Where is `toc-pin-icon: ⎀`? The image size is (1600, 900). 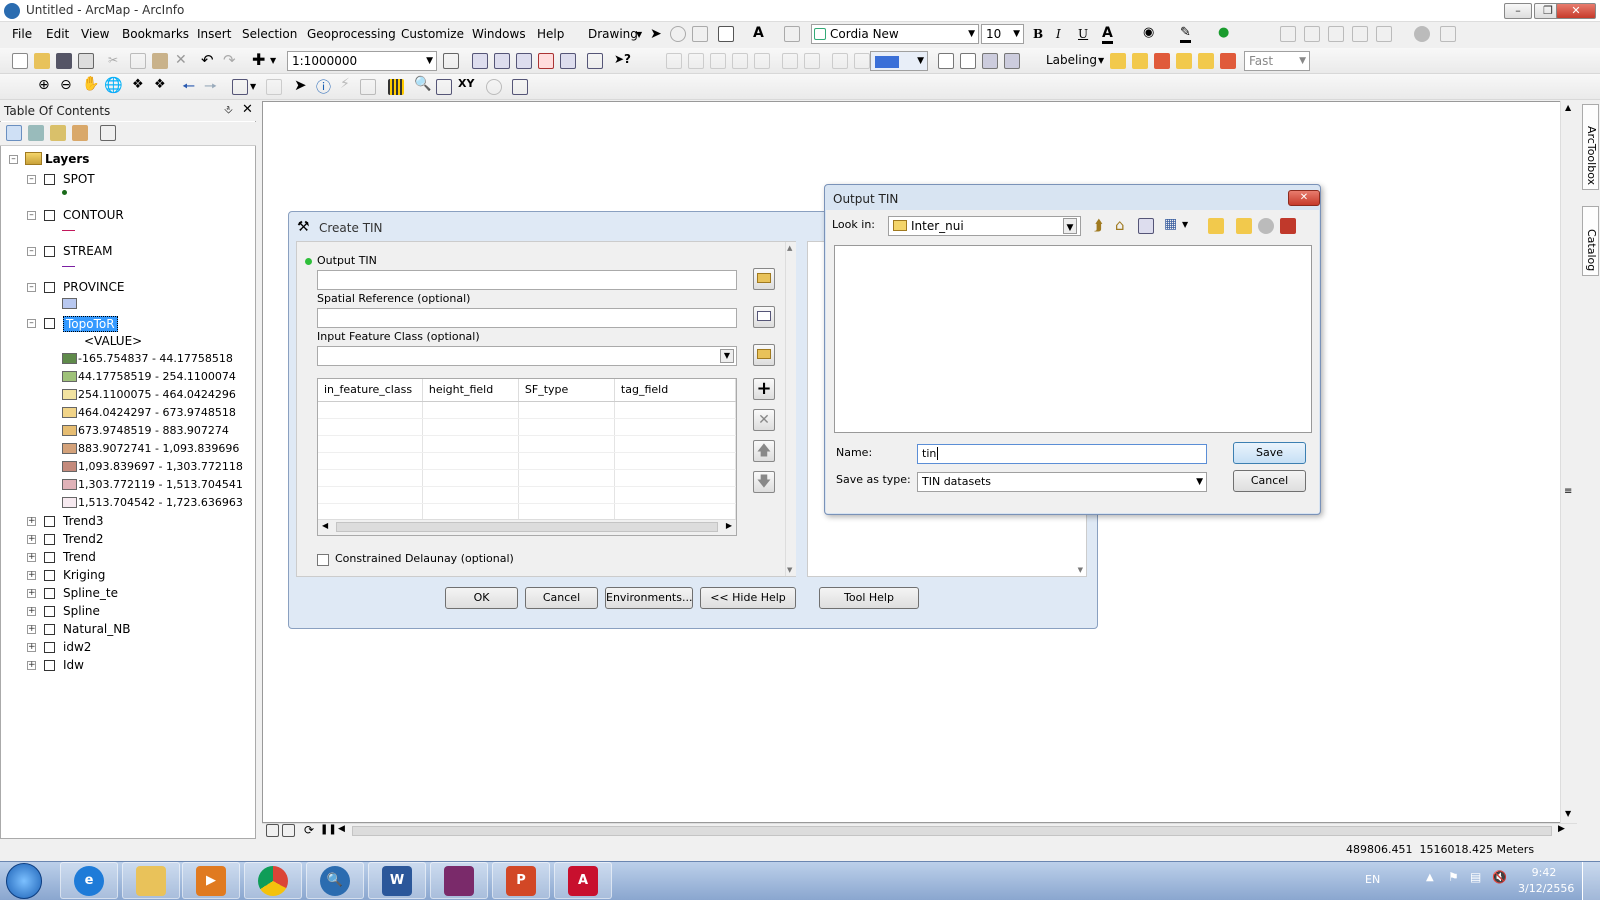 toc-pin-icon: ⎀ is located at coordinates (228, 110).